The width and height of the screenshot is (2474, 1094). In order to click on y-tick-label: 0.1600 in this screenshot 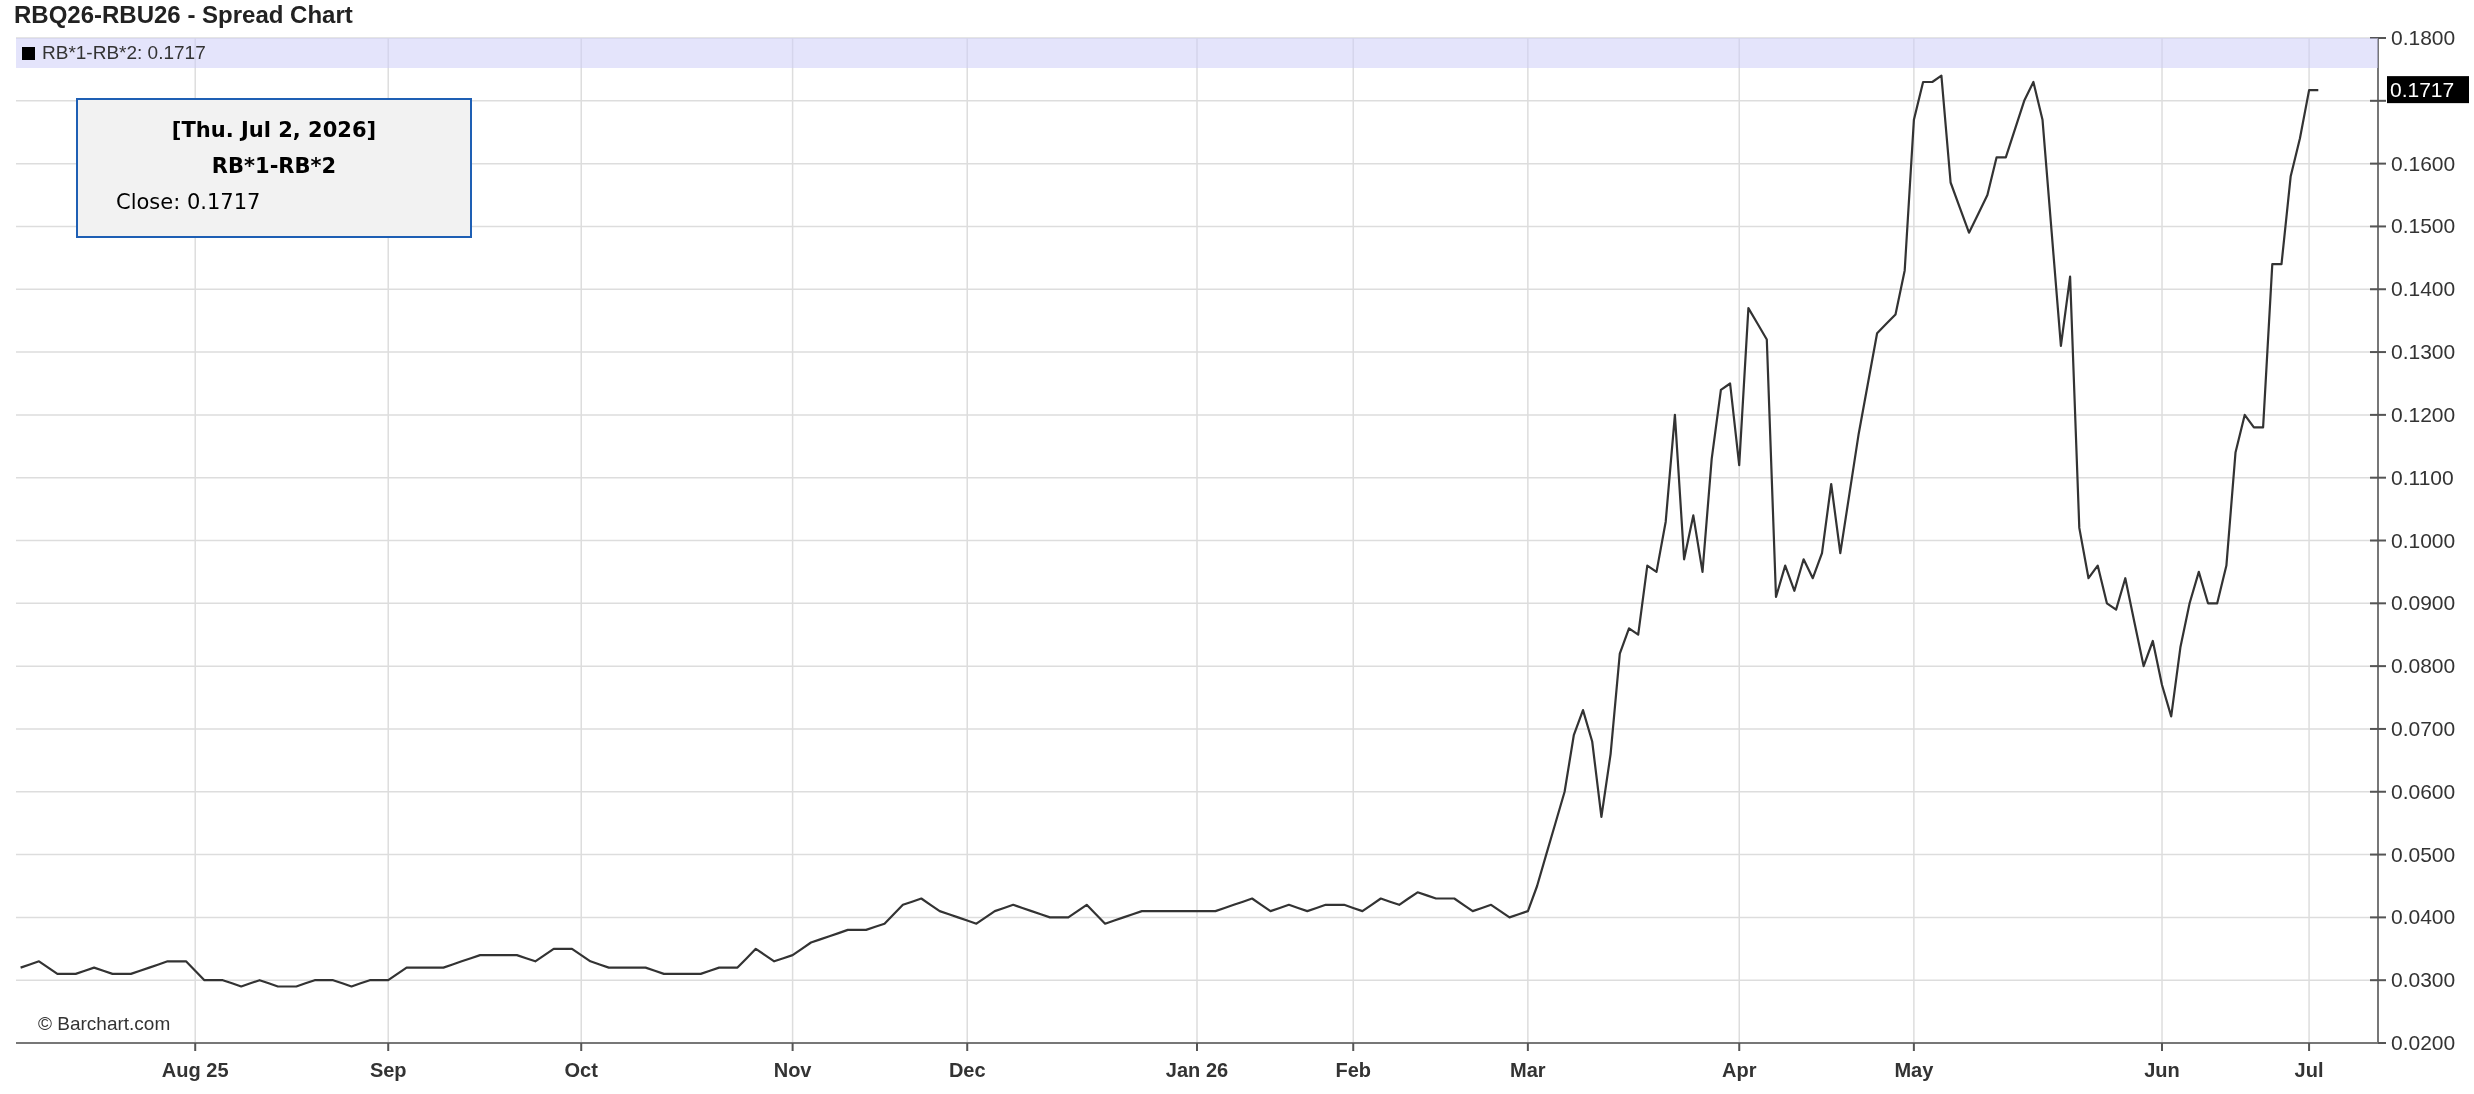, I will do `click(2423, 163)`.